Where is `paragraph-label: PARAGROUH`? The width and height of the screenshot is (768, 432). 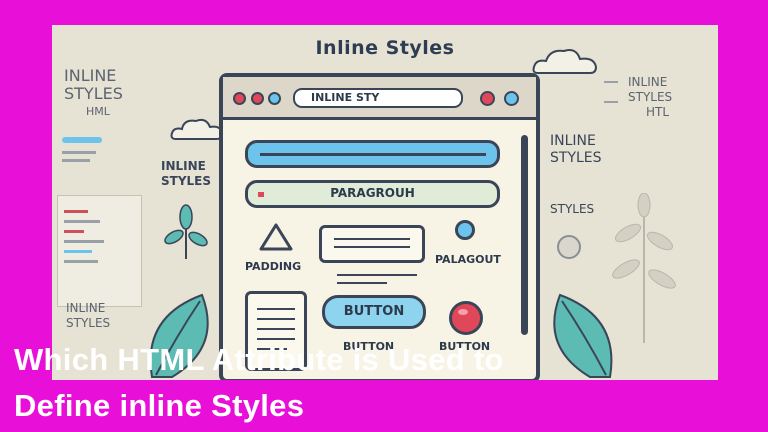 paragraph-label: PARAGROUH is located at coordinates (372, 193).